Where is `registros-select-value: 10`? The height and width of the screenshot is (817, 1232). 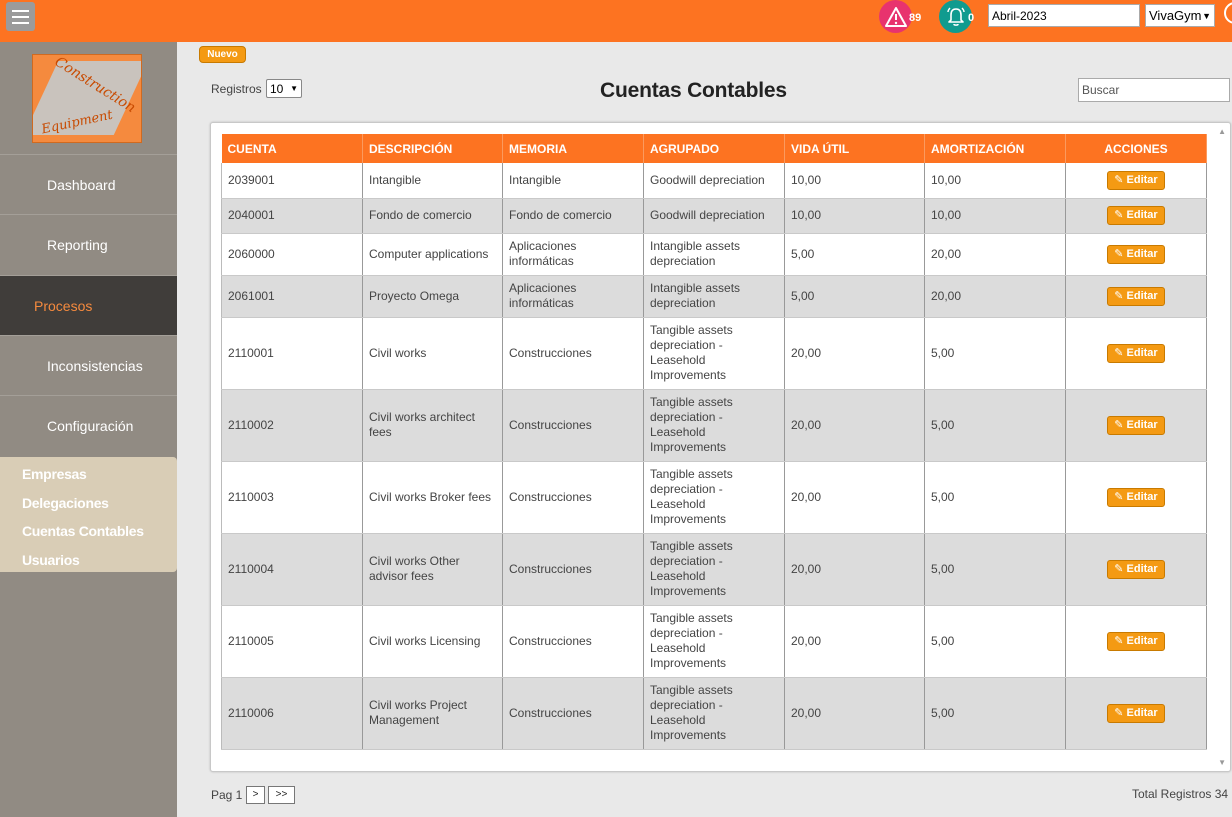
registros-select-value: 10 is located at coordinates (277, 88).